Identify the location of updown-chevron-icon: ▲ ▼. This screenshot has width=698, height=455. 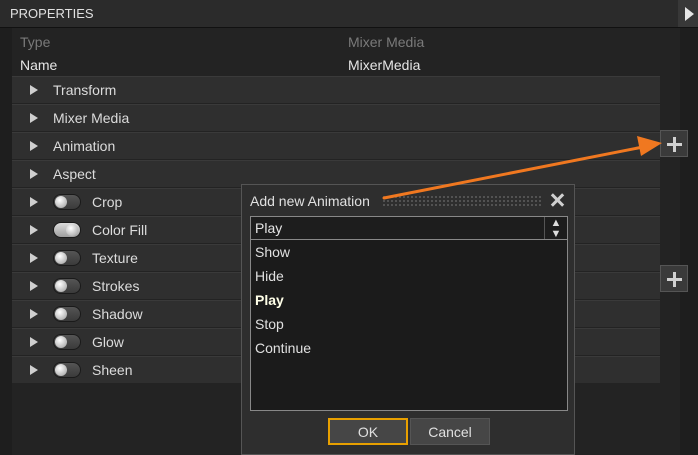
(555, 228).